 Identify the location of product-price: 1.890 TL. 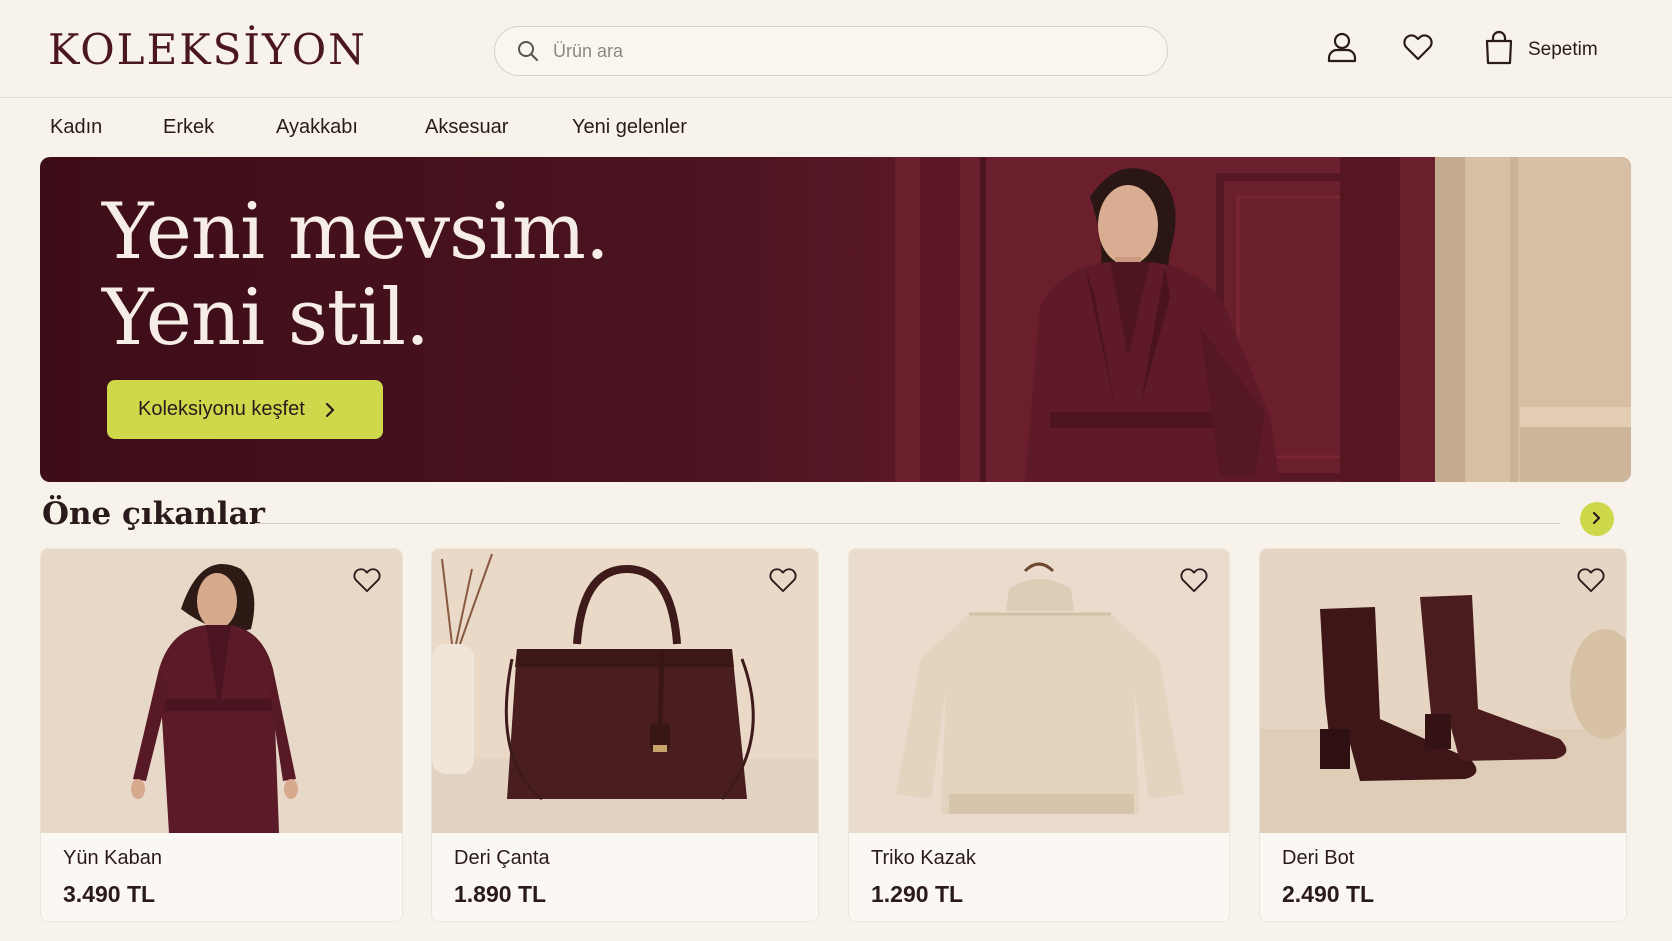
(500, 894).